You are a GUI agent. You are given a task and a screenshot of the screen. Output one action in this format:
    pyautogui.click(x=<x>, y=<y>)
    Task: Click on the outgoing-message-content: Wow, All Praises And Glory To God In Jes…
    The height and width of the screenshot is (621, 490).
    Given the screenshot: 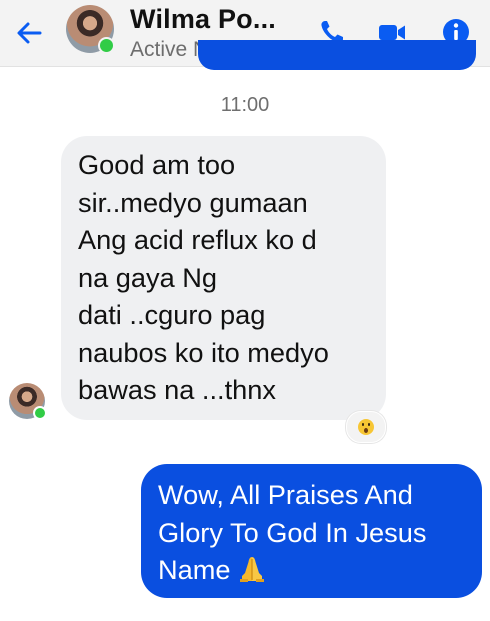 What is the action you would take?
    pyautogui.click(x=314, y=532)
    